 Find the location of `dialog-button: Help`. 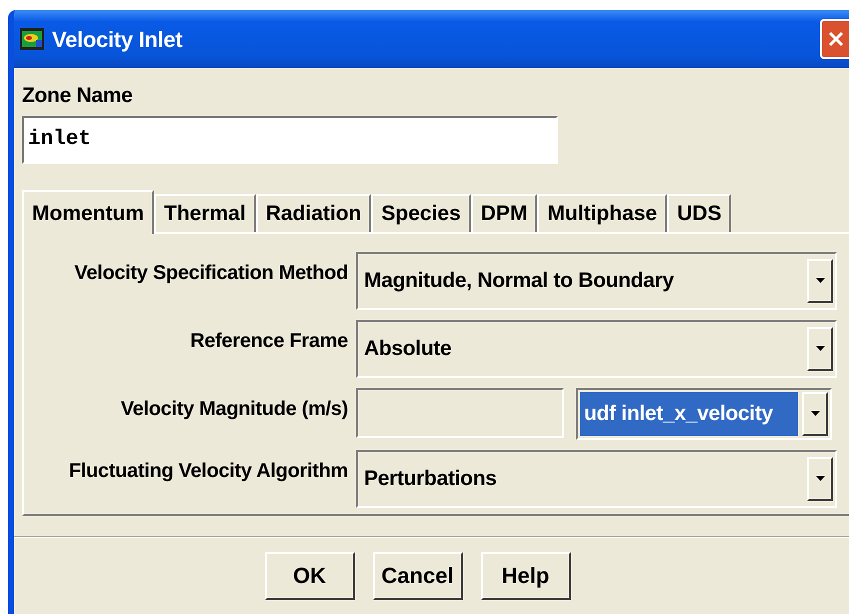

dialog-button: Help is located at coordinates (525, 576).